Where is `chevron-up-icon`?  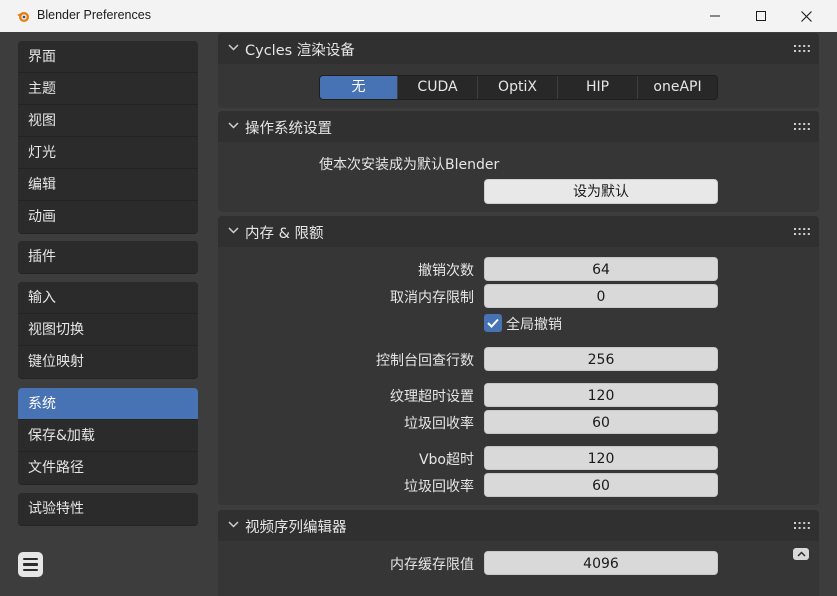
chevron-up-icon is located at coordinates (801, 554).